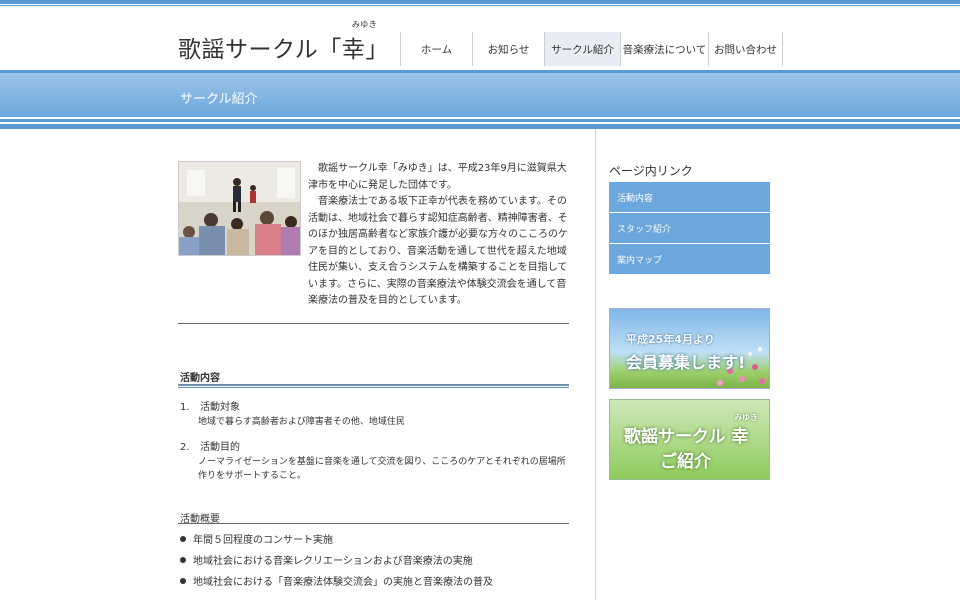 This screenshot has width=960, height=600. What do you see at coordinates (689, 259) in the screenshot?
I see `sidebar-link-map: 案内マップ` at bounding box center [689, 259].